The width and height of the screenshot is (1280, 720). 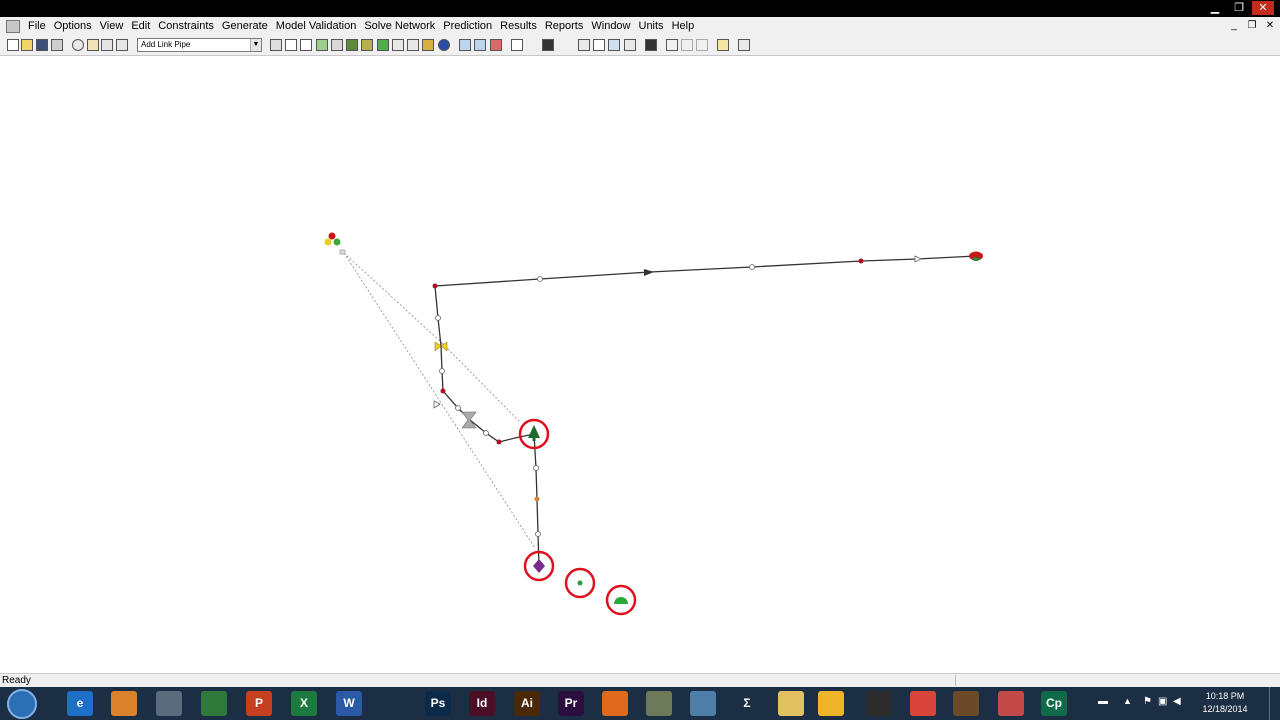 What do you see at coordinates (42, 45) in the screenshot?
I see `save-icon` at bounding box center [42, 45].